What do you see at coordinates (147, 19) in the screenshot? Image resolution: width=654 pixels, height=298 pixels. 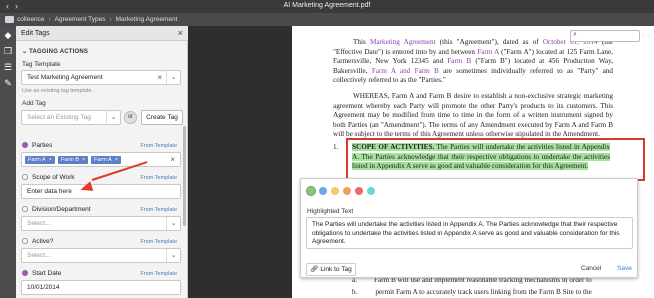 I see `breadcrumb-item: Marketing Agreement` at bounding box center [147, 19].